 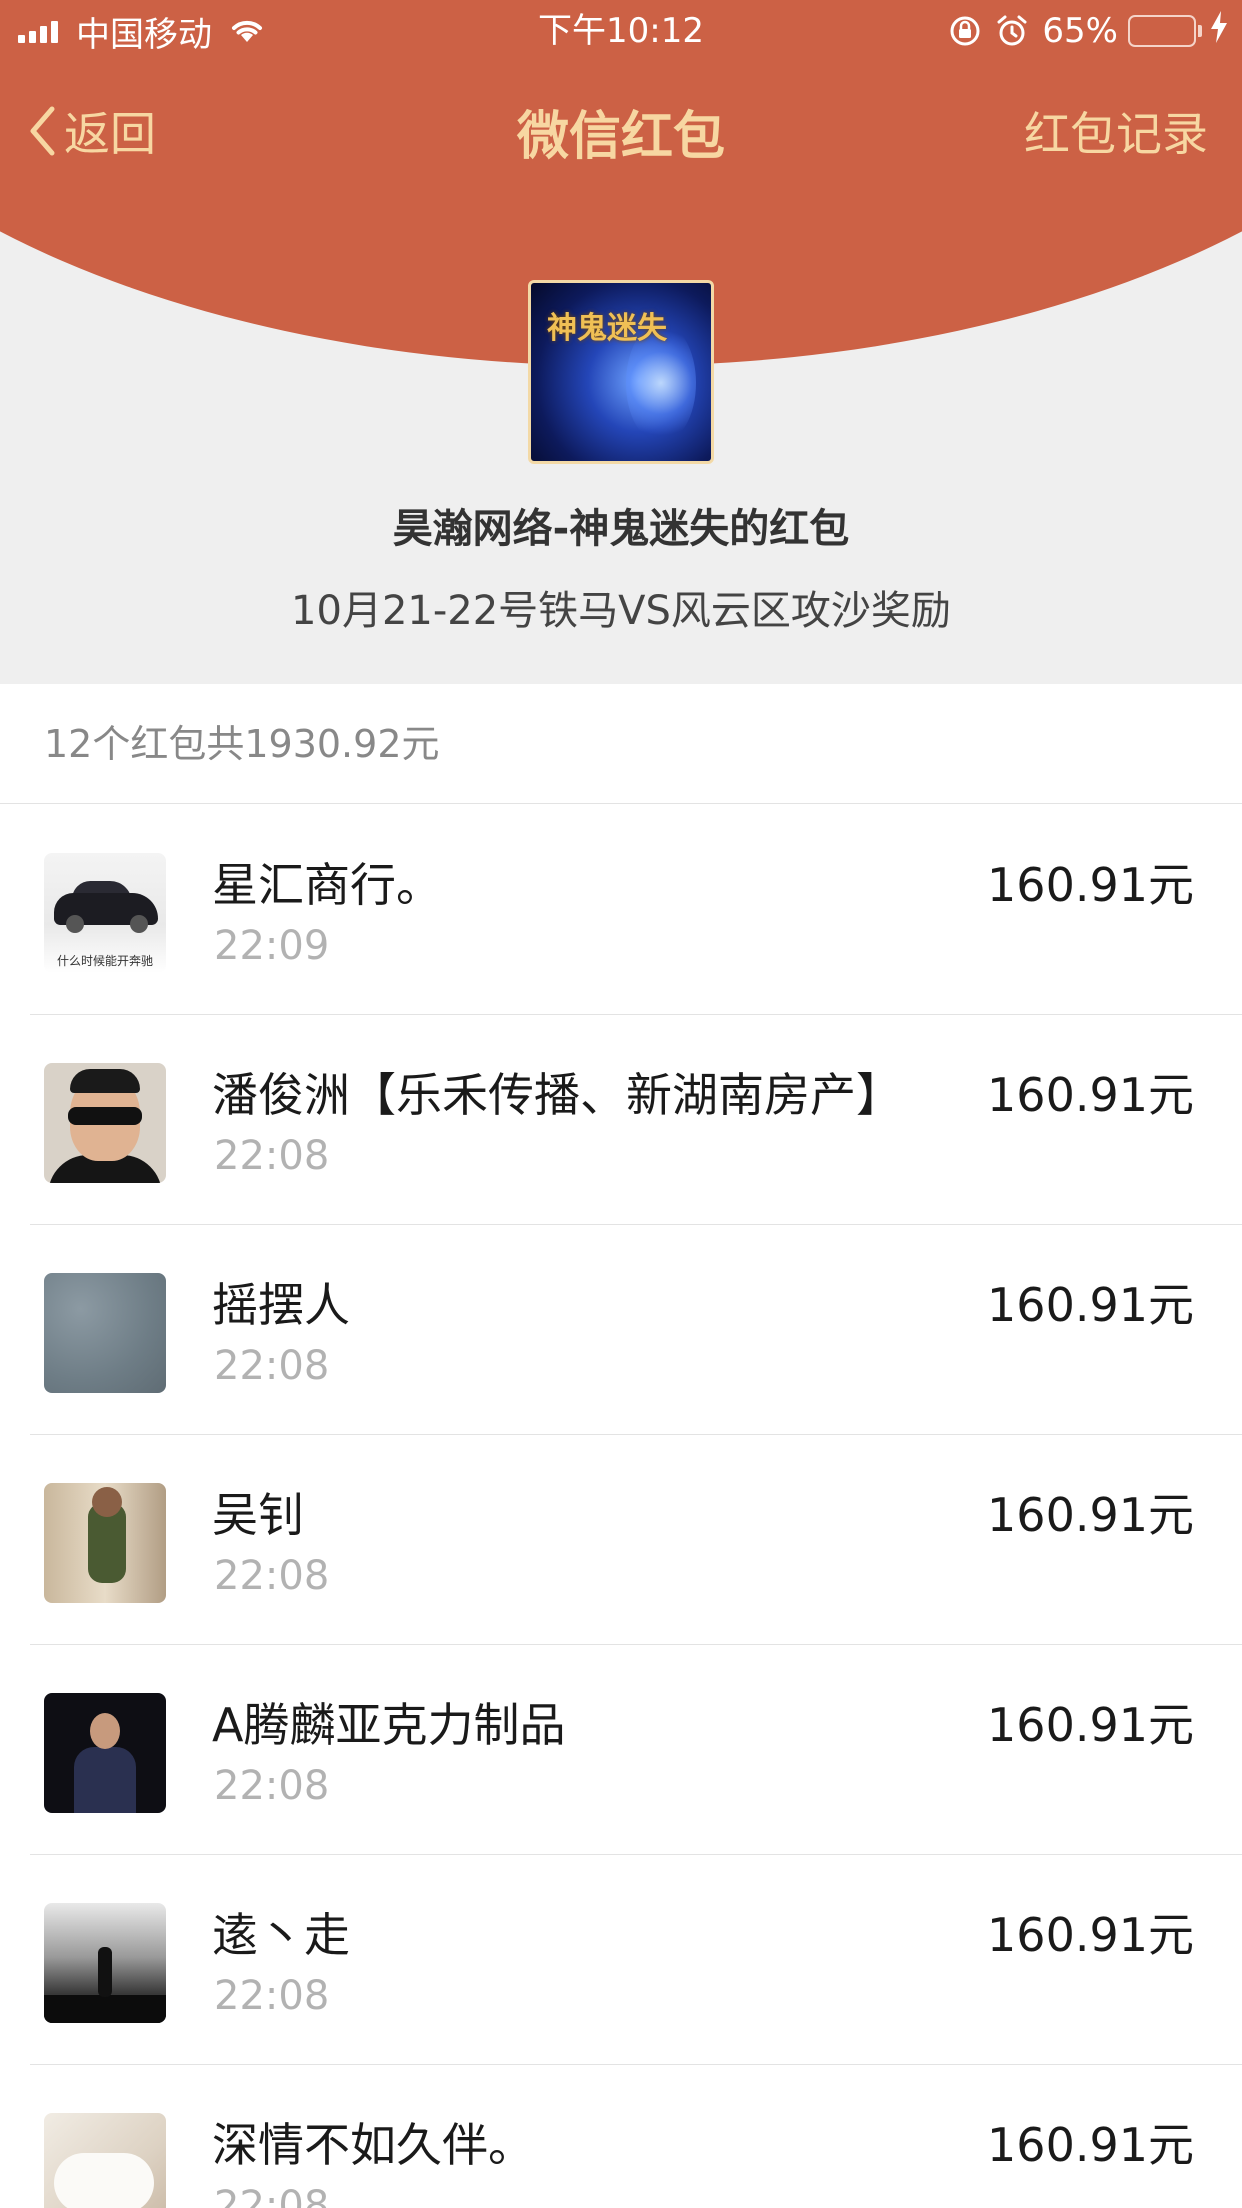 I want to click on recipient-name: 吴钊, so click(x=258, y=1515).